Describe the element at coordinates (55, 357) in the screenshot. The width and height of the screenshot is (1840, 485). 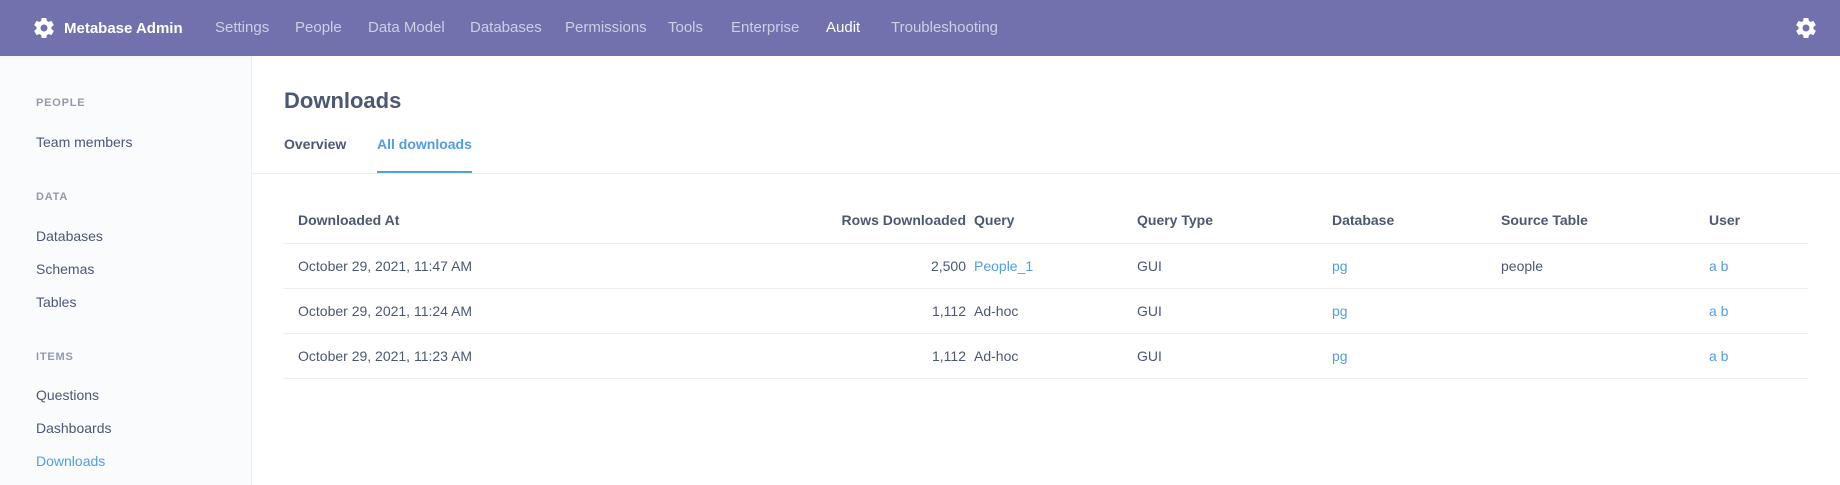
I see `sidebar-section-items: ITEMS` at that location.